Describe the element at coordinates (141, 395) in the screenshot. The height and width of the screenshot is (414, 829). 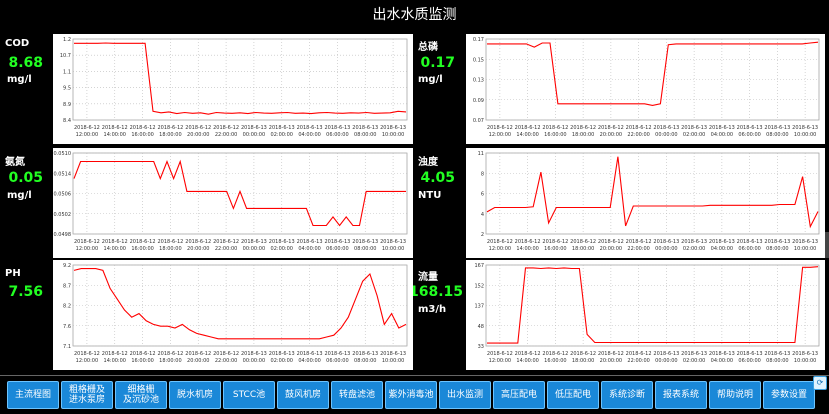
I see `nav-button-2: 细格栅 及沉砂池` at that location.